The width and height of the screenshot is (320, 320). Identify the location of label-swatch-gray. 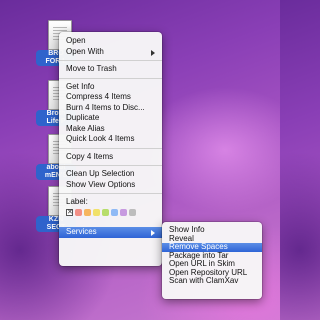
(132, 212).